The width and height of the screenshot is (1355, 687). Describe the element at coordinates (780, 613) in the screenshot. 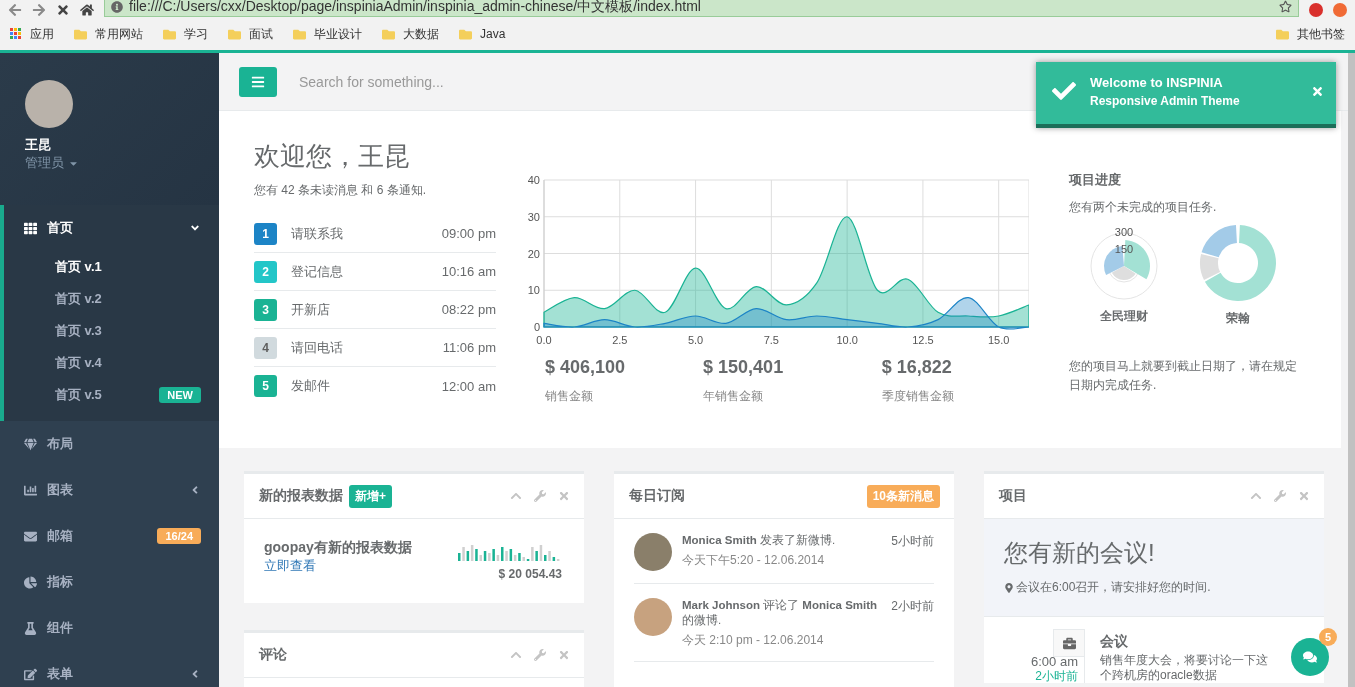

I see `feed-message: Mark Johnson 评论了 Monica Smith 的微博.` at that location.